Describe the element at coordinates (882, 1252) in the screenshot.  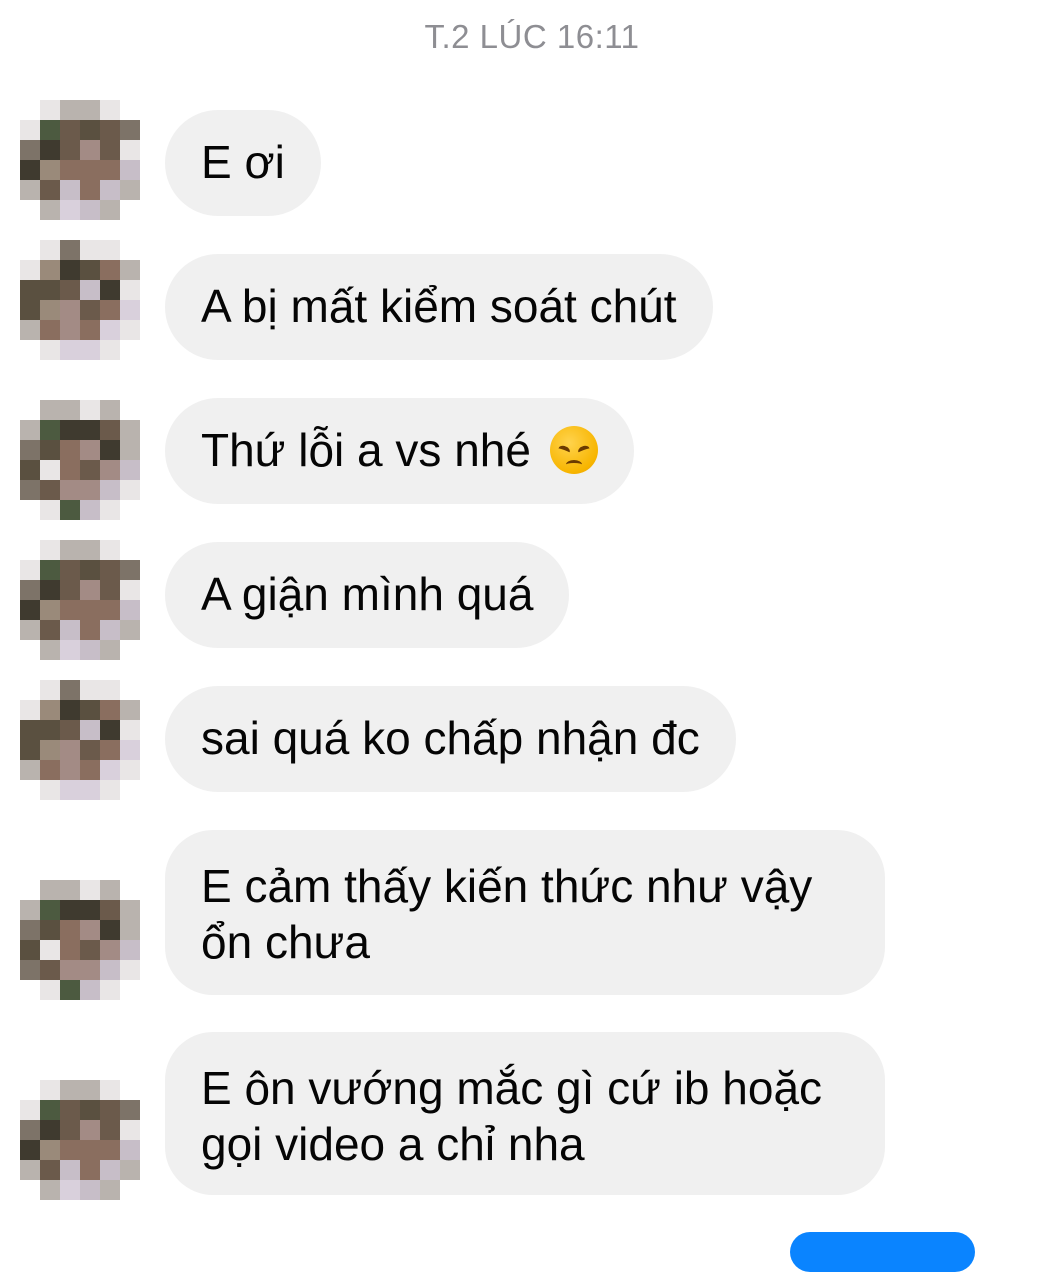
I see `outgoing-message-bubble` at that location.